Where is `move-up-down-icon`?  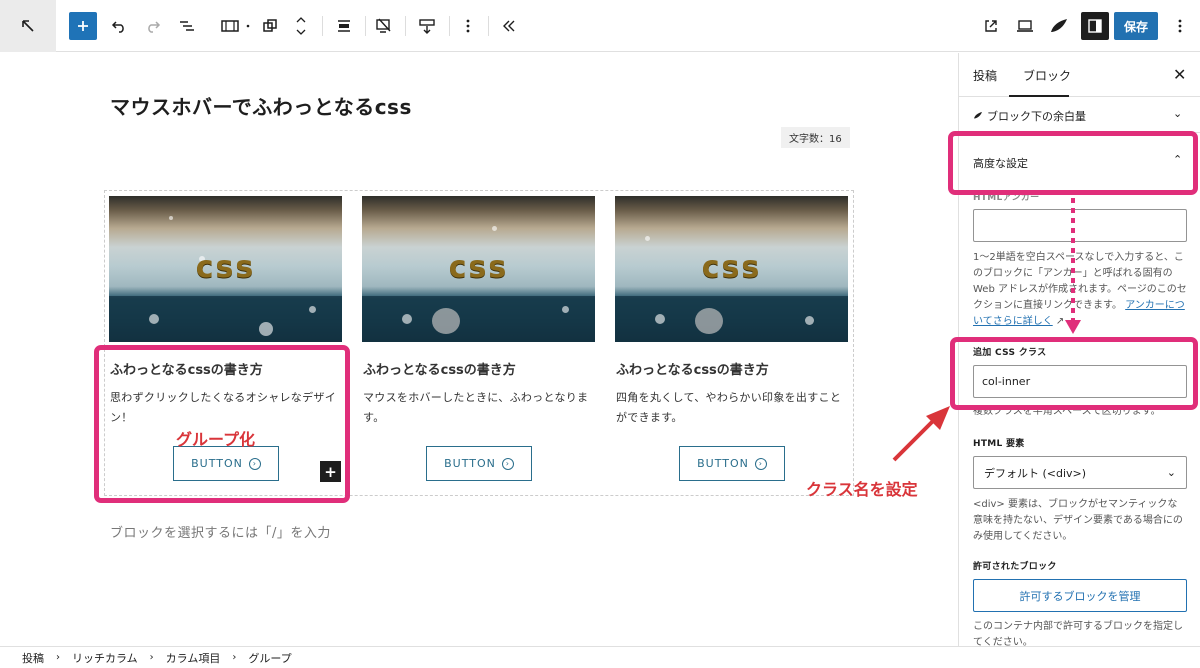 move-up-down-icon is located at coordinates (301, 26).